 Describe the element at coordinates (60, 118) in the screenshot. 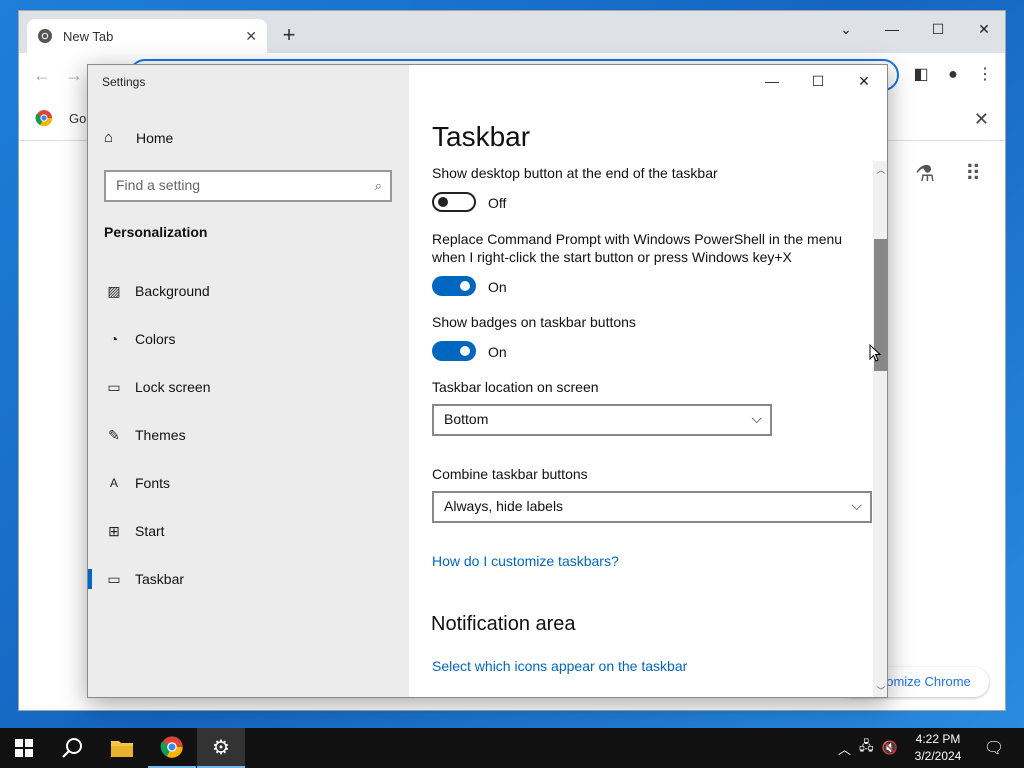

I see `bookmark-item: Go` at that location.